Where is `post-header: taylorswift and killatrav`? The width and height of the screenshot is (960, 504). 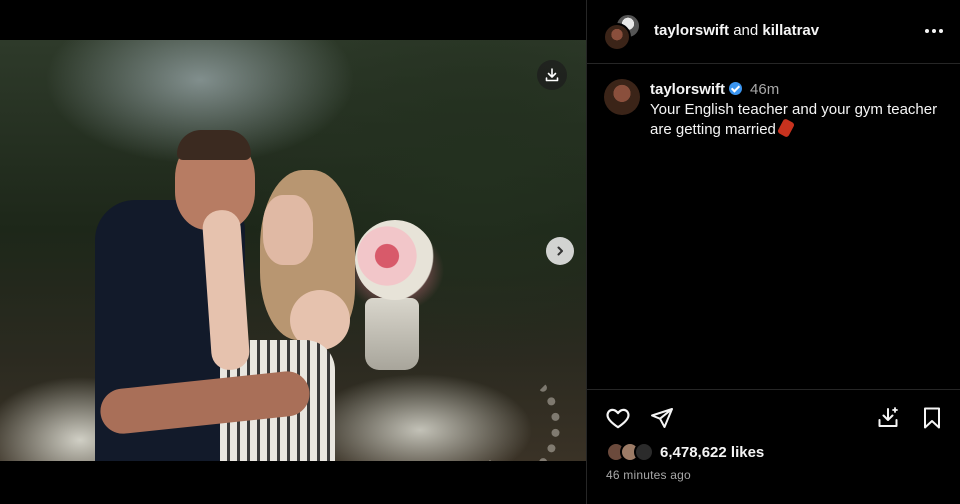 post-header: taylorswift and killatrav is located at coordinates (773, 32).